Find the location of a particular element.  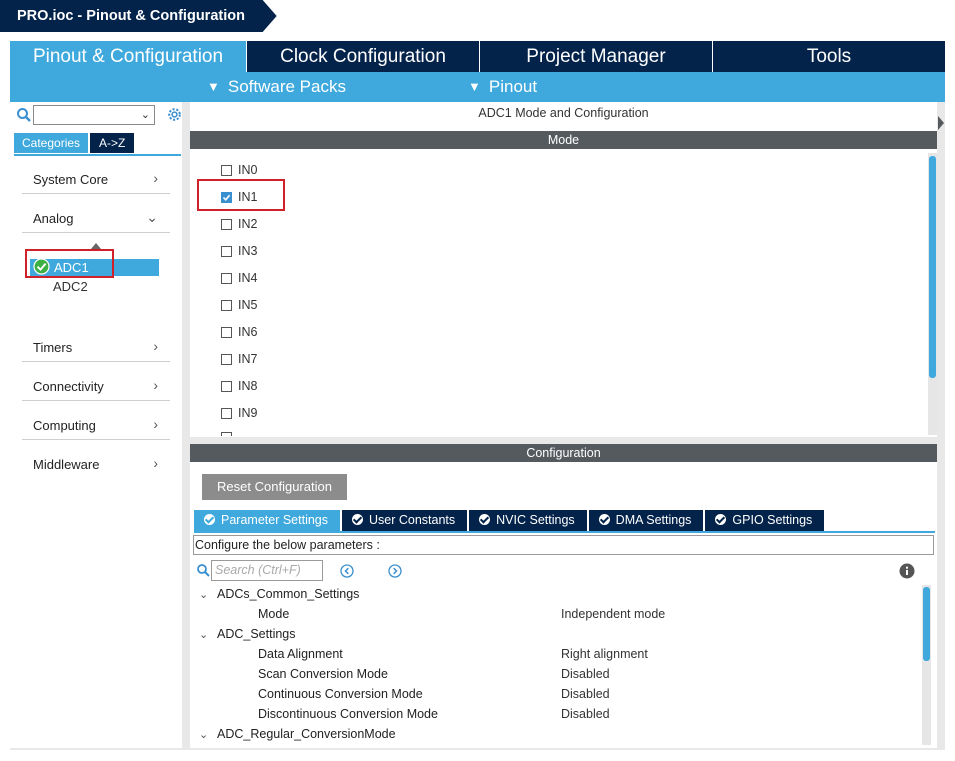

parameter-scrollbar-thumb is located at coordinates (926, 624).